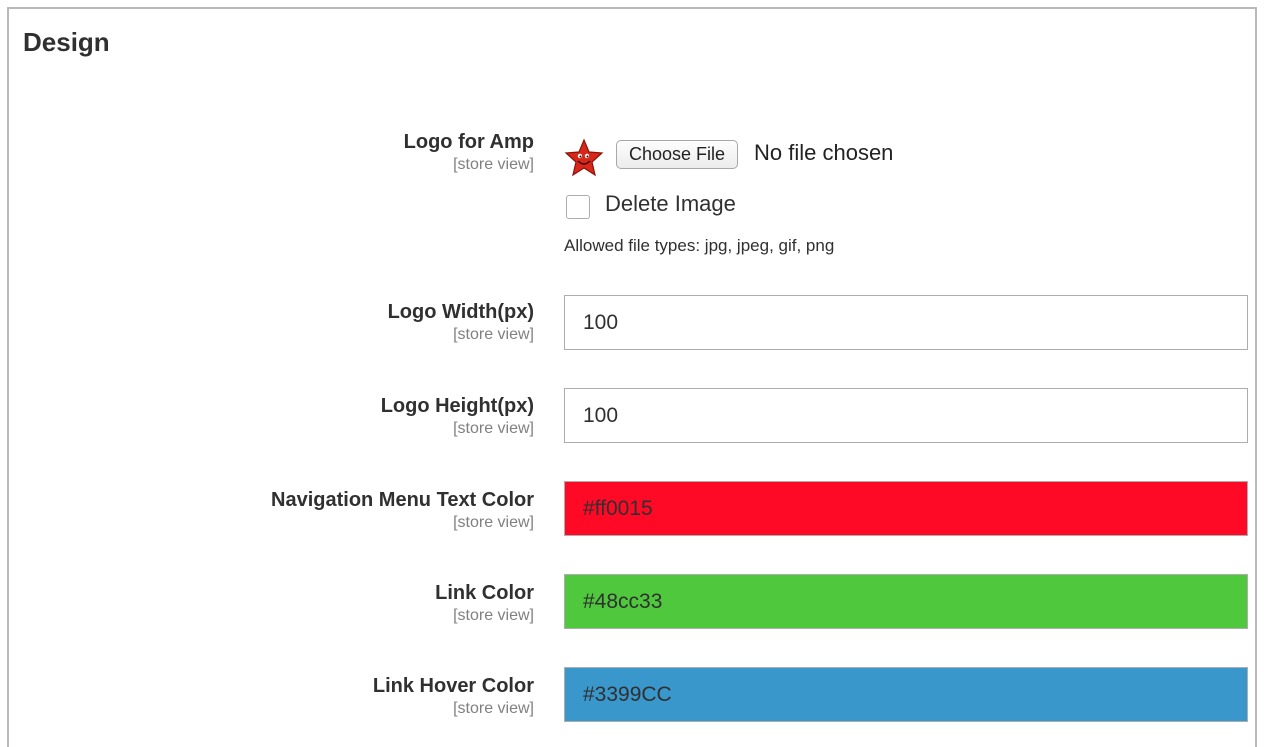 Image resolution: width=1264 pixels, height=747 pixels. What do you see at coordinates (294, 603) in the screenshot?
I see `link-color-label-group: Link Color [store view]` at bounding box center [294, 603].